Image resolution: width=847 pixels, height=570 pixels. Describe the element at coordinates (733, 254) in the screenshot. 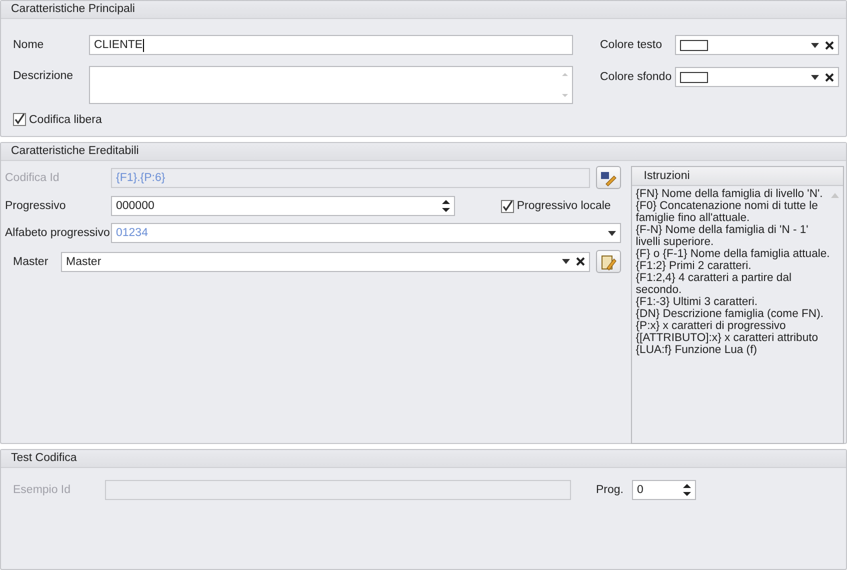

I see `instruction-text: {F} o {F-1} Nome della famiglia attuale.` at that location.